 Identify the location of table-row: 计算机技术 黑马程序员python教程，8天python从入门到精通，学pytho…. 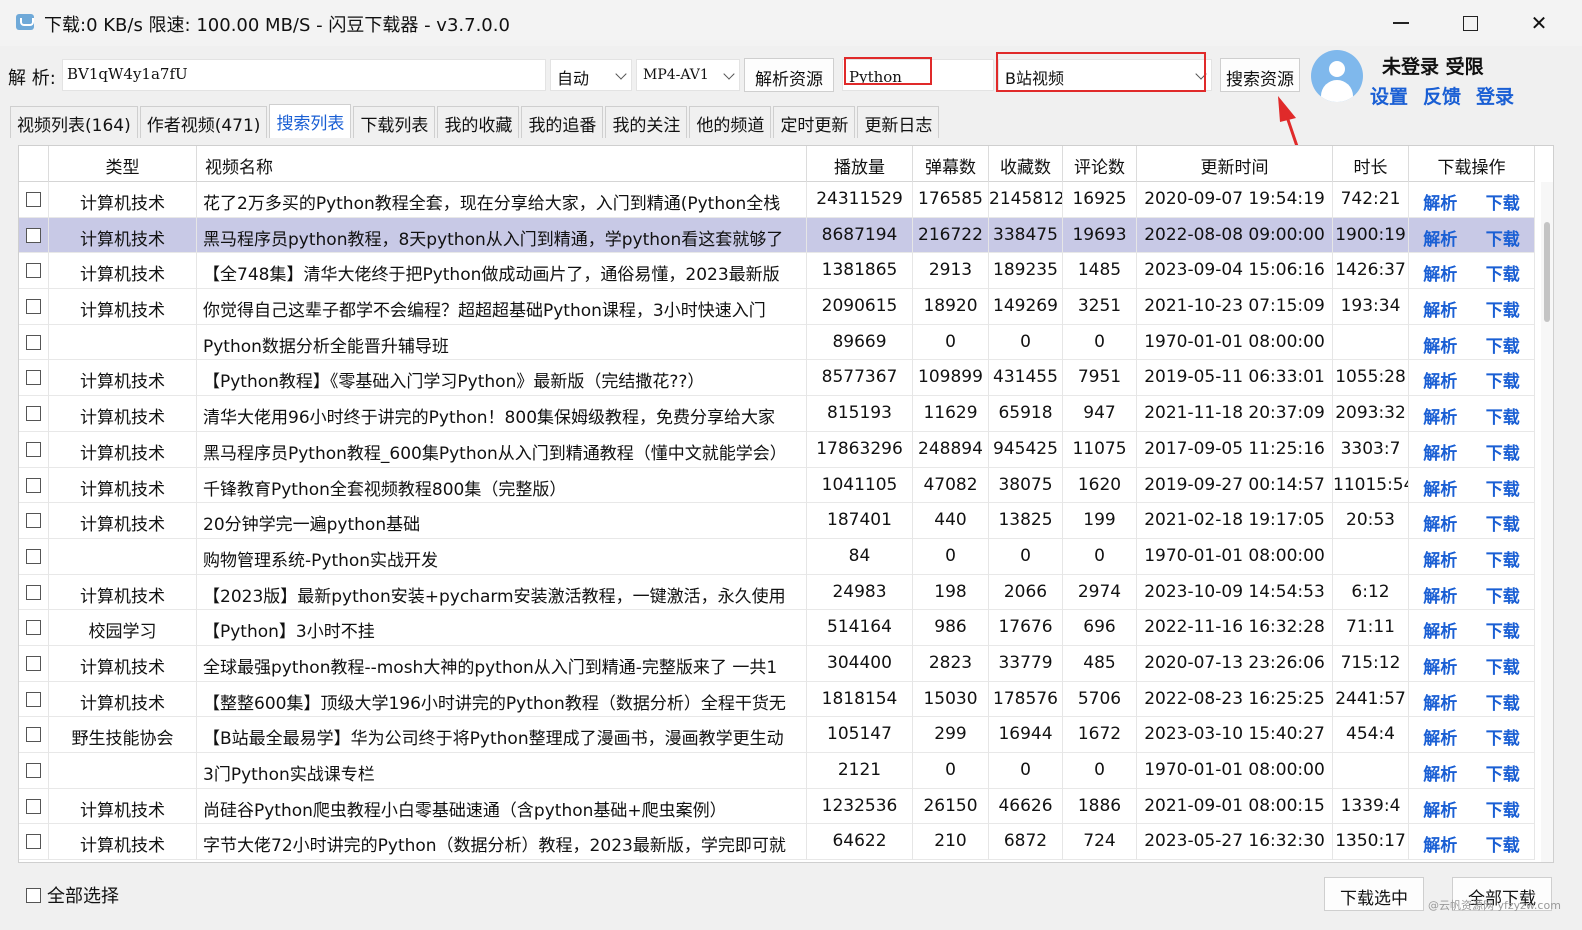
(777, 235).